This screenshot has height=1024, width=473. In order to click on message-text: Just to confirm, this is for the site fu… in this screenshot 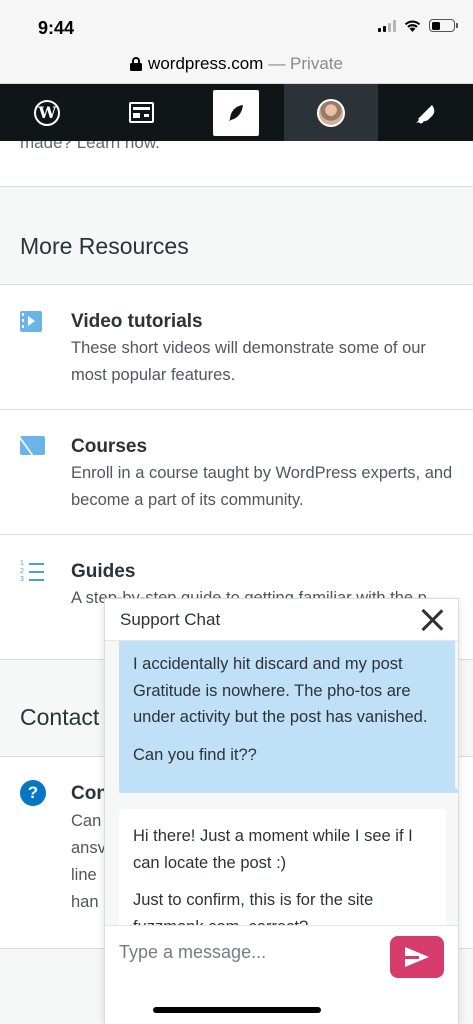, I will do `click(253, 908)`.